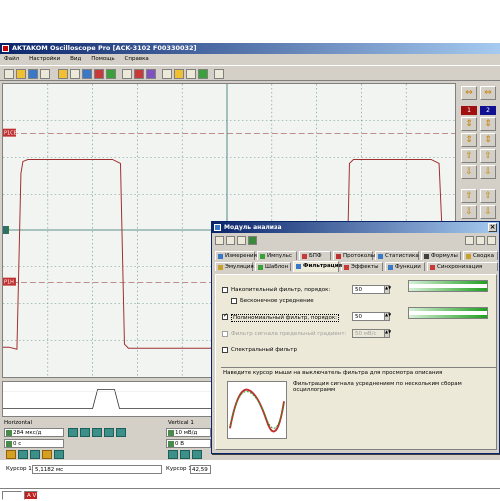 The height and width of the screenshot is (501, 500). I want to click on cursor-handles, so click(5, 230).